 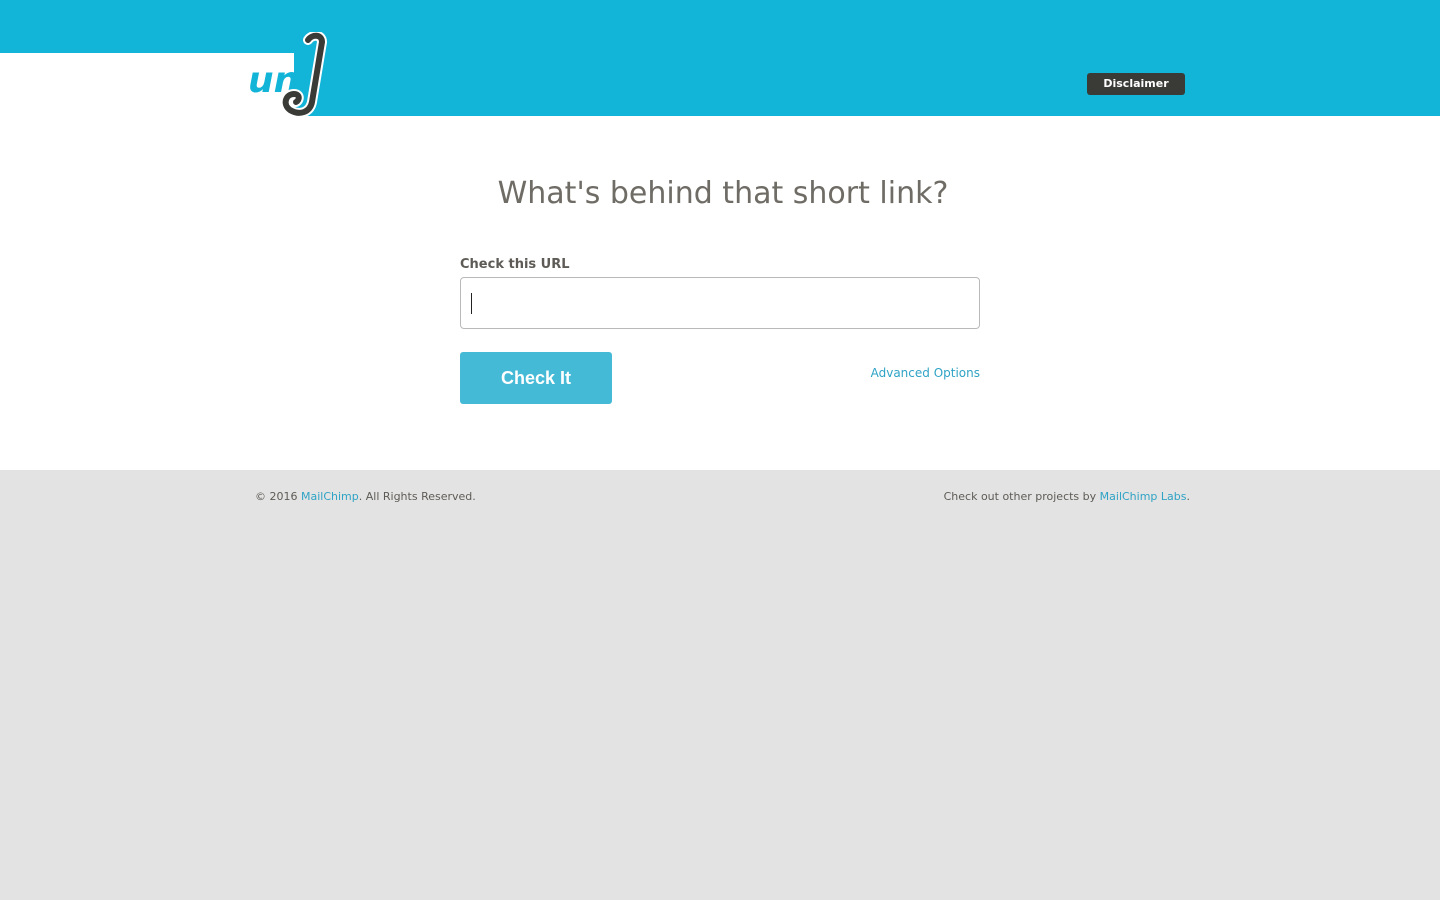 What do you see at coordinates (1021, 496) in the screenshot?
I see `projects-prefix: Check out other projects by` at bounding box center [1021, 496].